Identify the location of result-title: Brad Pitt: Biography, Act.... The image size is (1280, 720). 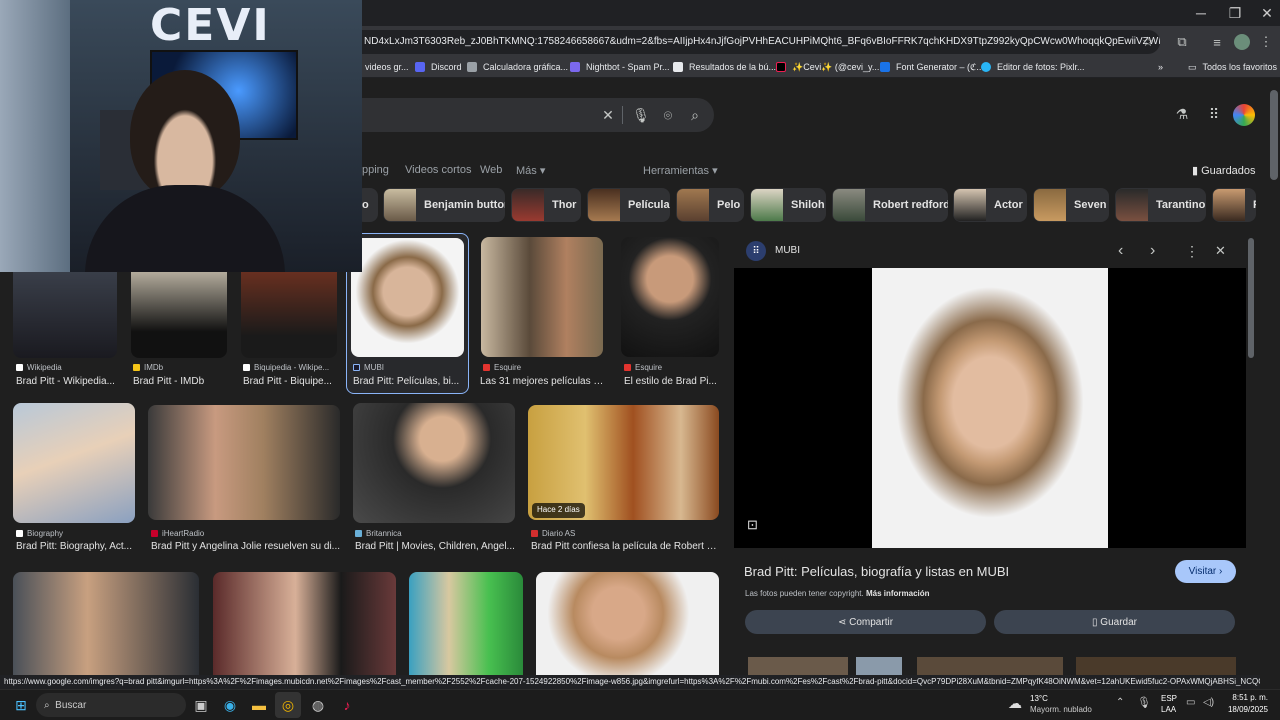
(76, 546).